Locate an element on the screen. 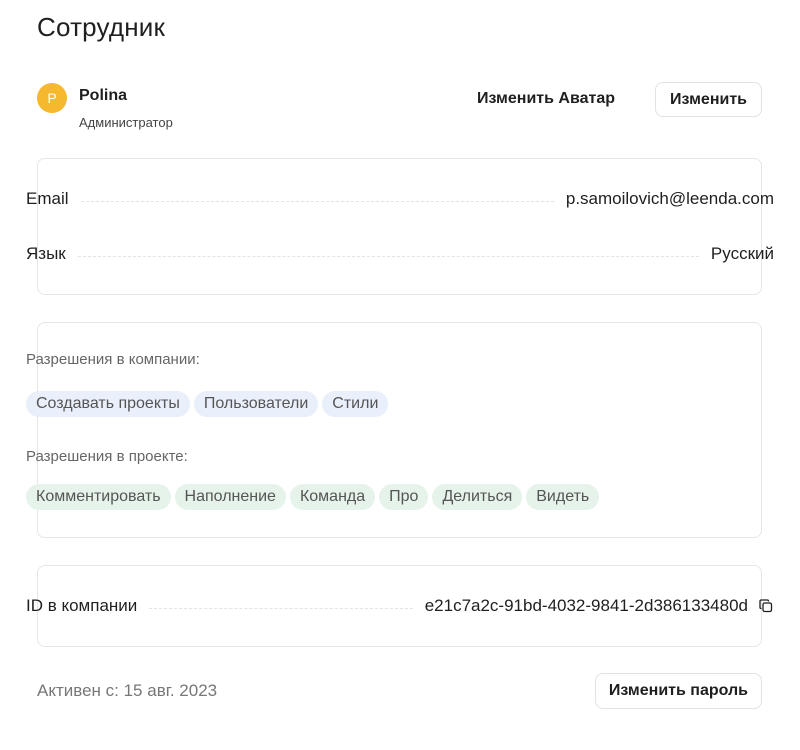 The width and height of the screenshot is (800, 750). permission-chip: Комментировать is located at coordinates (98, 497).